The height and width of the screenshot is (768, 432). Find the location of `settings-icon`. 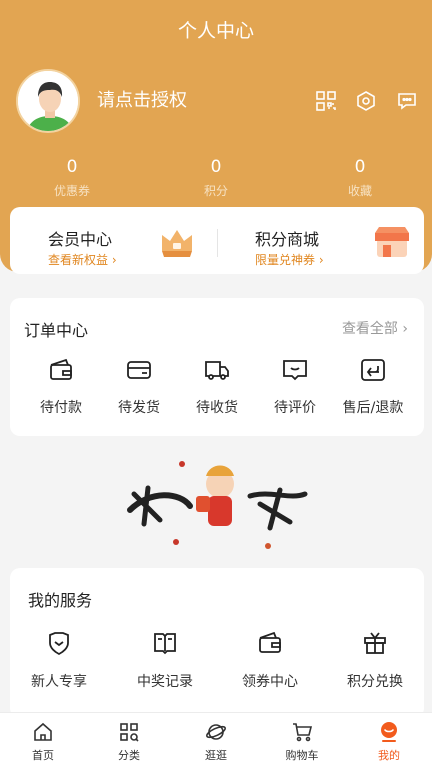

settings-icon is located at coordinates (366, 101).